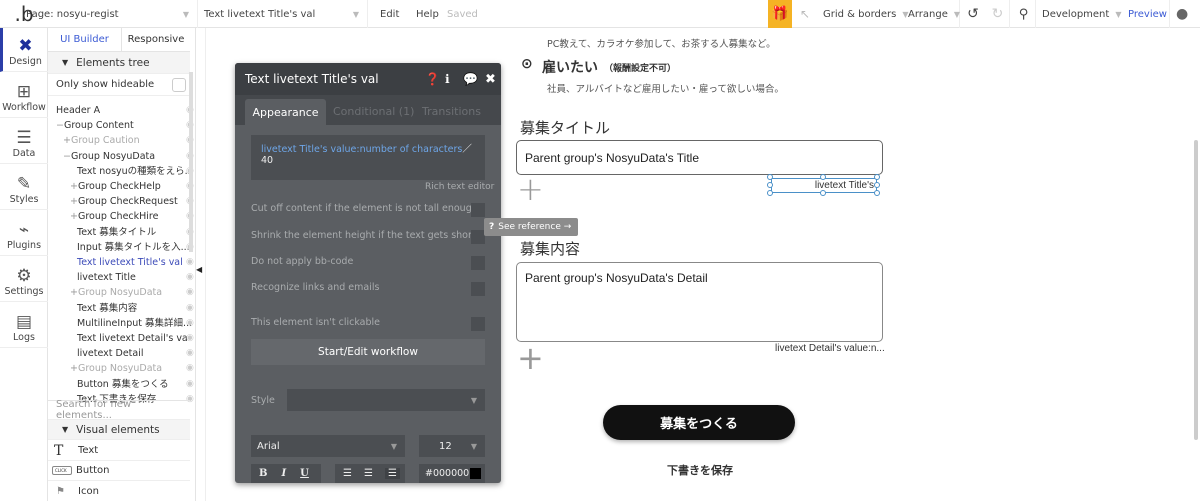  What do you see at coordinates (531, 227) in the screenshot?
I see `see-reference-tooltip: ? See reference →` at bounding box center [531, 227].